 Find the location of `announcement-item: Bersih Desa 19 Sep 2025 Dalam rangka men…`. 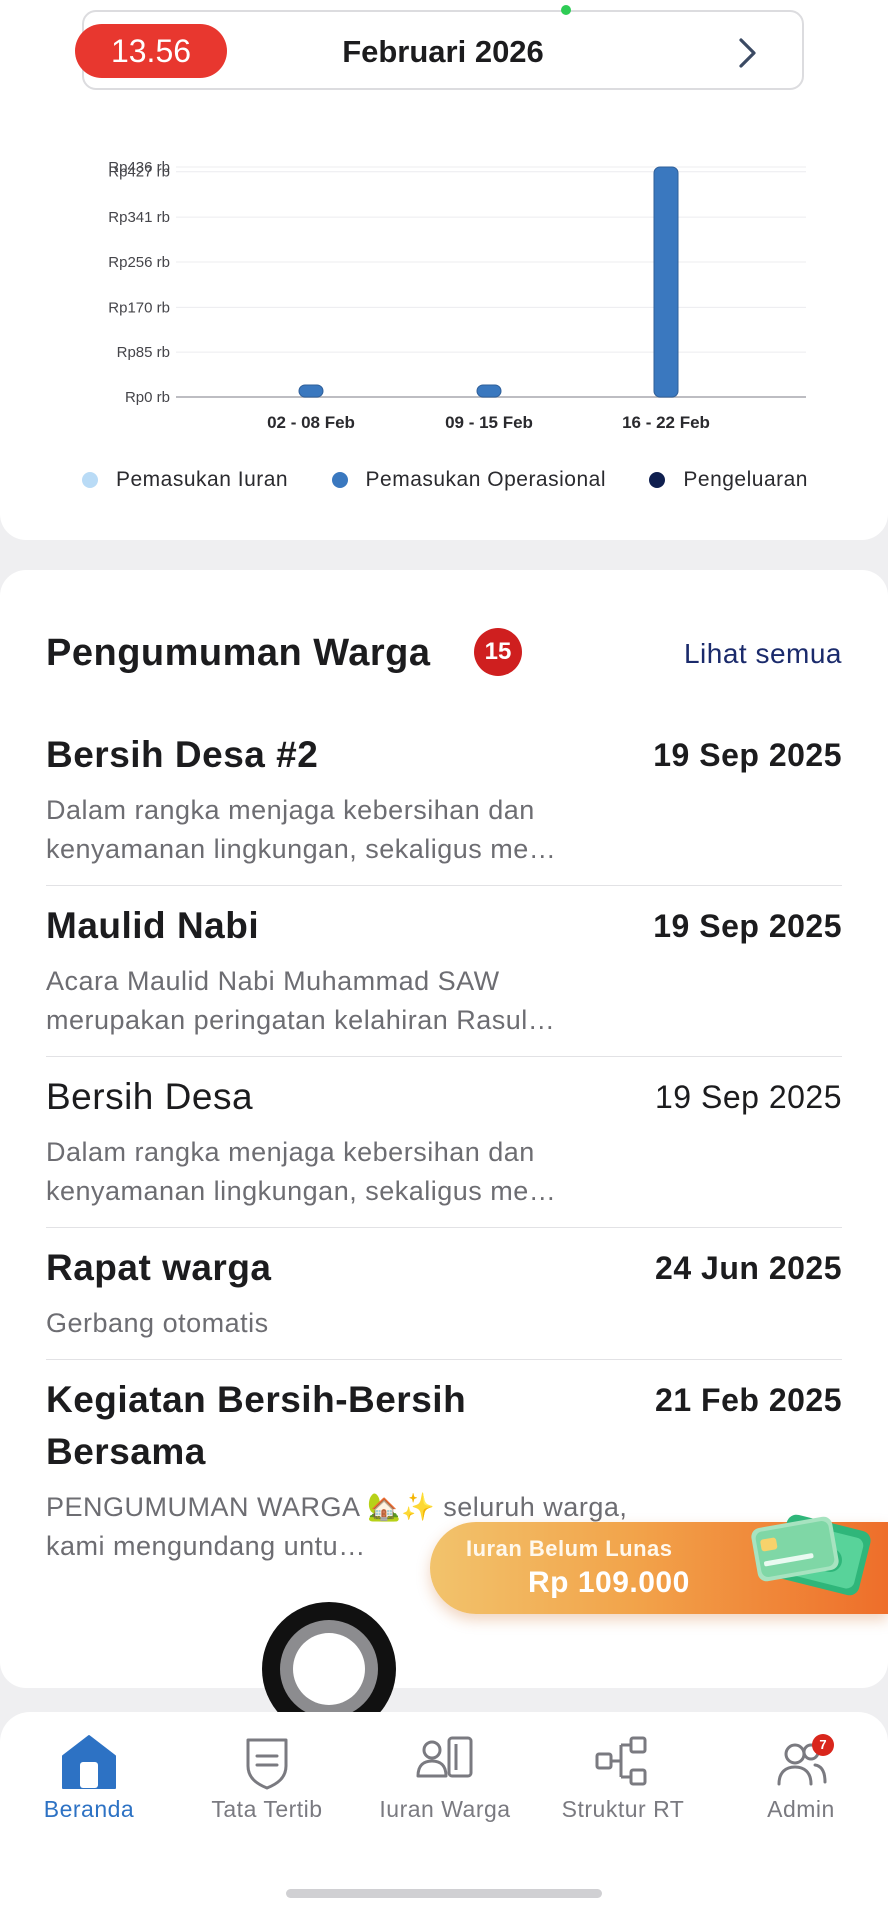

announcement-item: Bersih Desa 19 Sep 2025 Dalam rangka men… is located at coordinates (444, 1142).